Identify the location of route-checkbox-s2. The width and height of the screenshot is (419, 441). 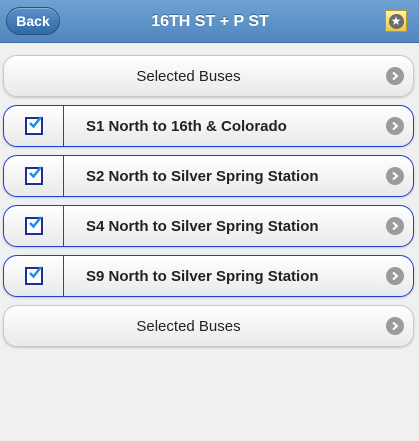
(34, 176).